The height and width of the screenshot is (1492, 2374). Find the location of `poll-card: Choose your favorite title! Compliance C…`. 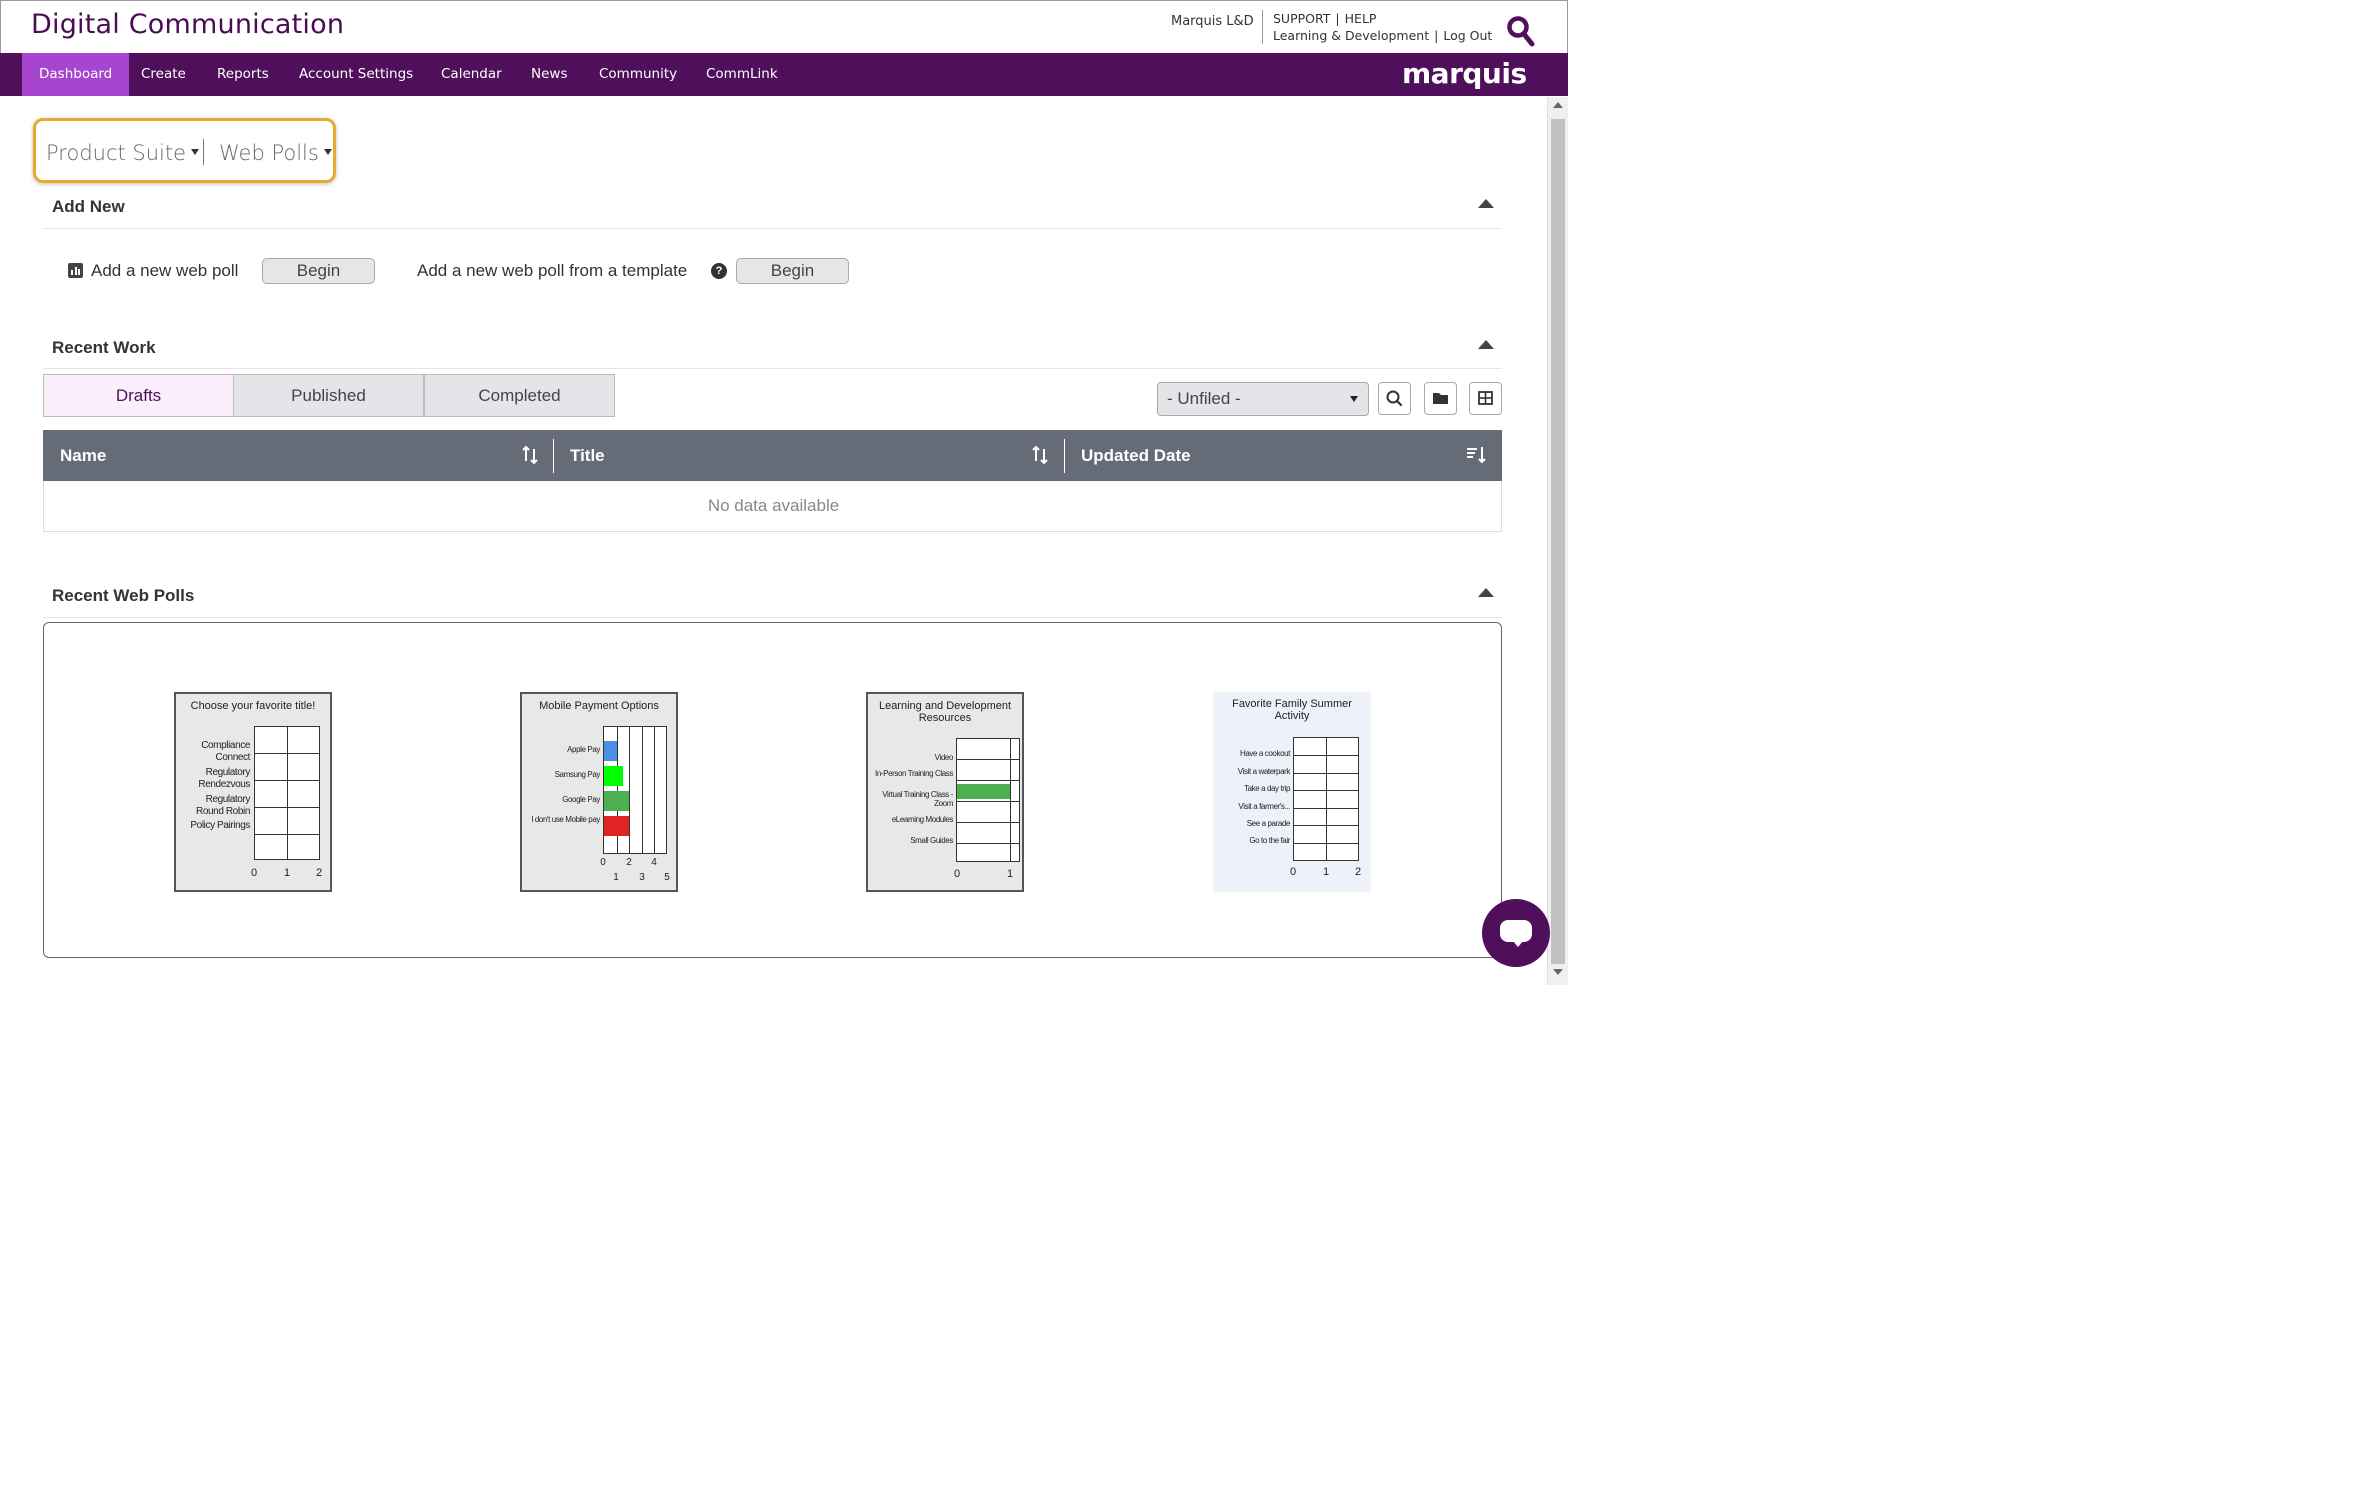

poll-card: Choose your favorite title! Compliance C… is located at coordinates (253, 792).